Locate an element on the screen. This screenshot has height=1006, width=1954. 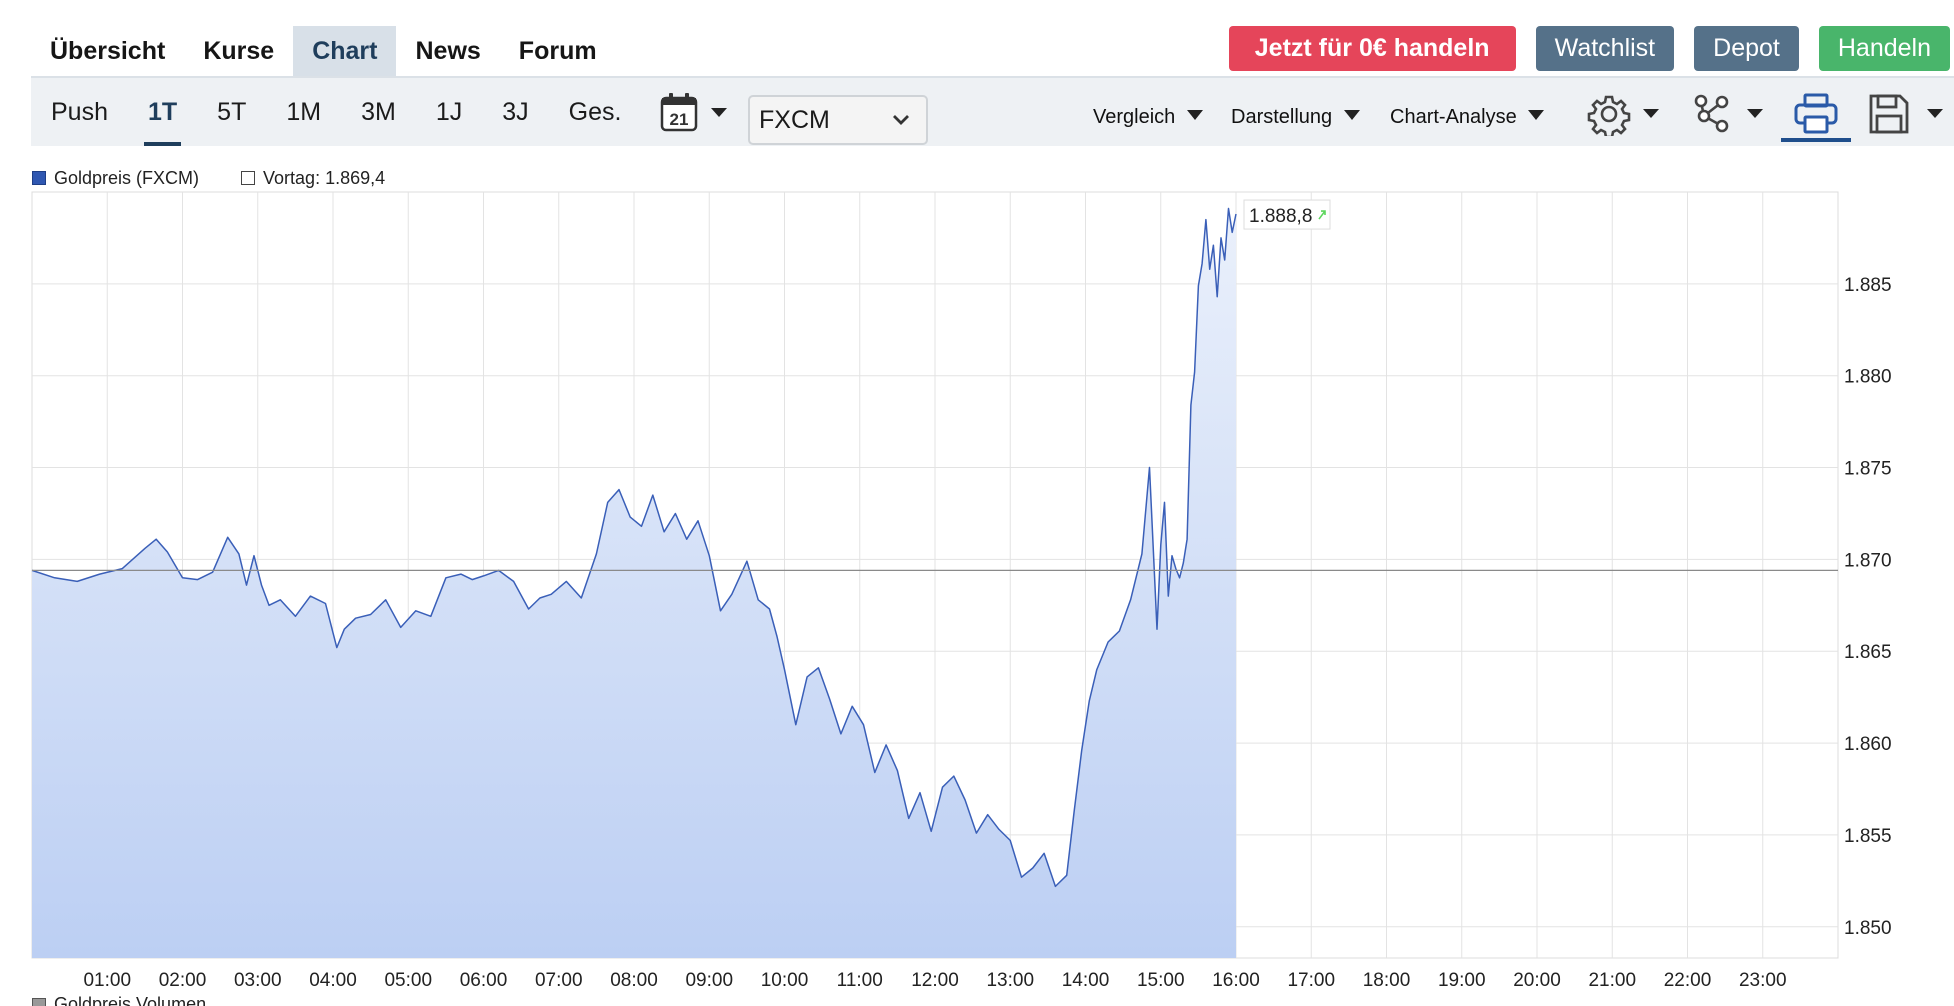
settings-button is located at coordinates (1625, 114).